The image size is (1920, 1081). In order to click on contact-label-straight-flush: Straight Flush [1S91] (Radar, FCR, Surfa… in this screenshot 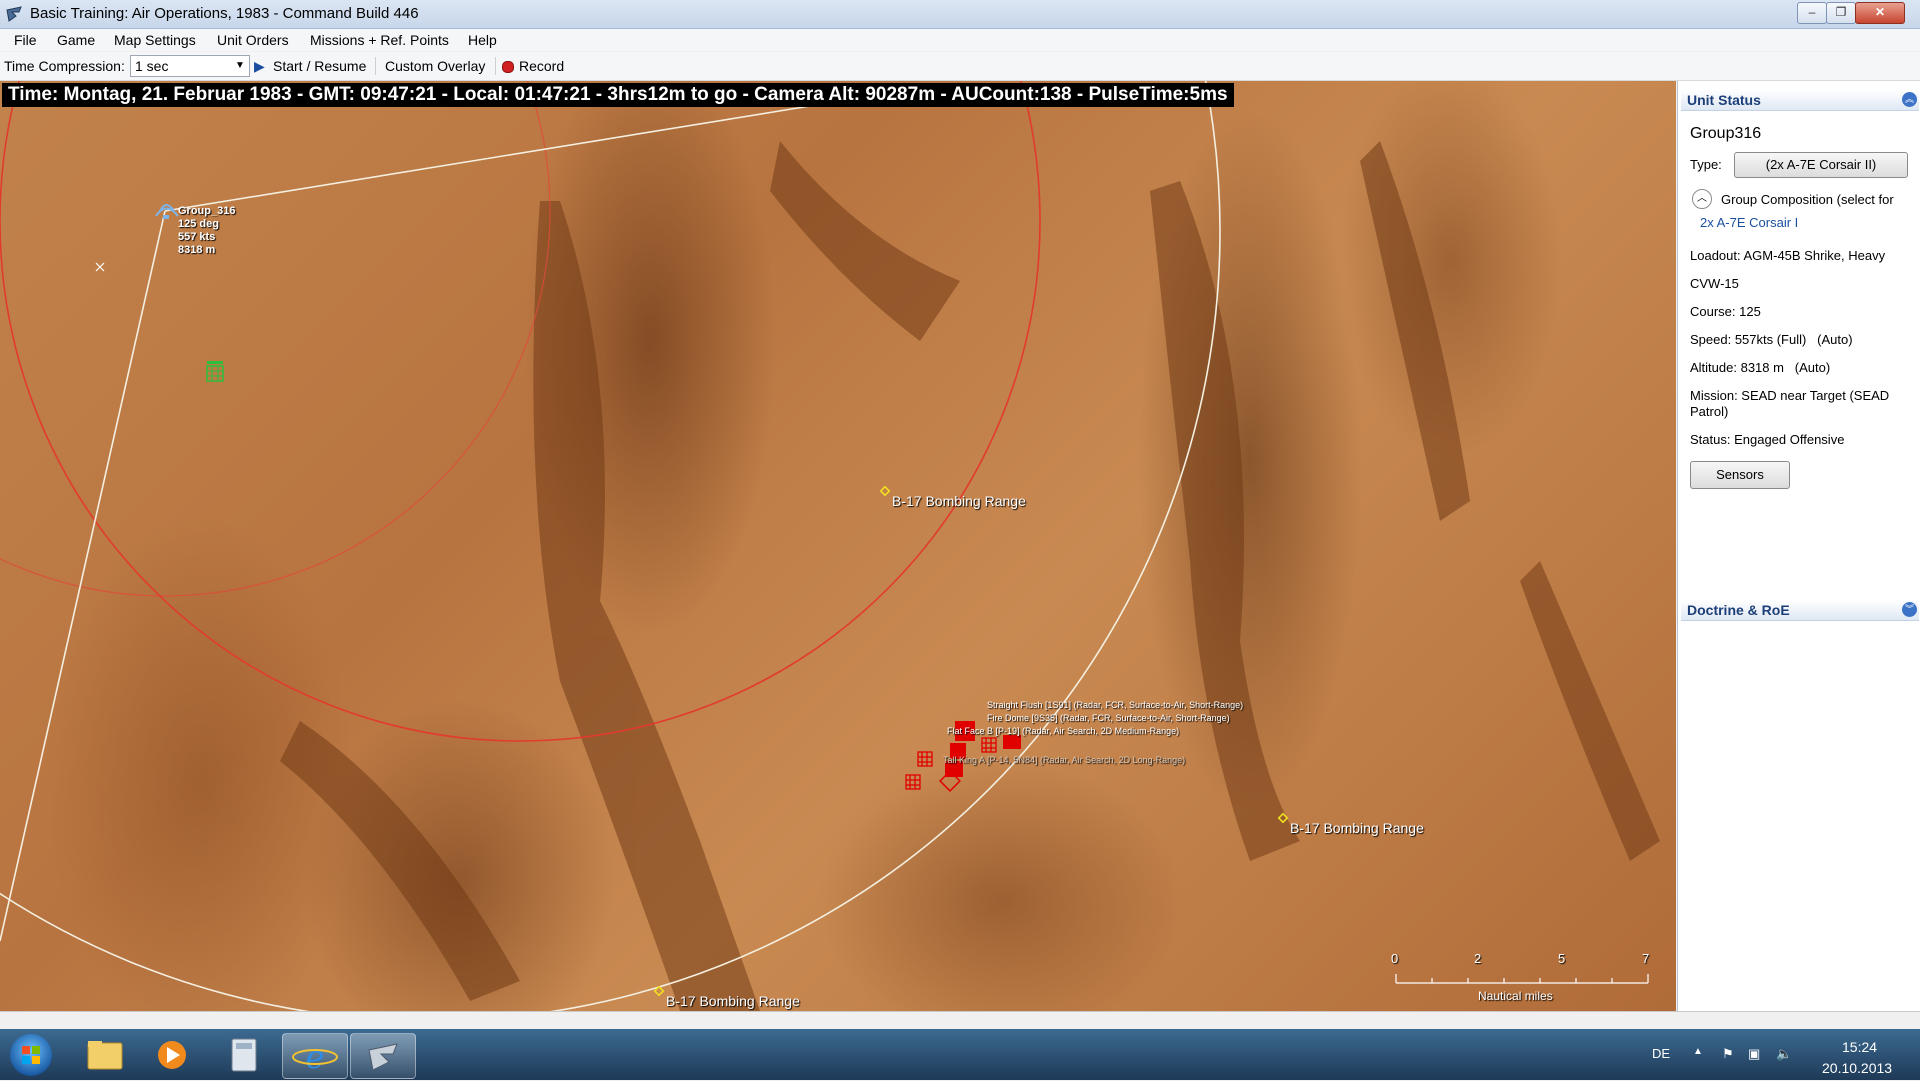, I will do `click(1115, 705)`.